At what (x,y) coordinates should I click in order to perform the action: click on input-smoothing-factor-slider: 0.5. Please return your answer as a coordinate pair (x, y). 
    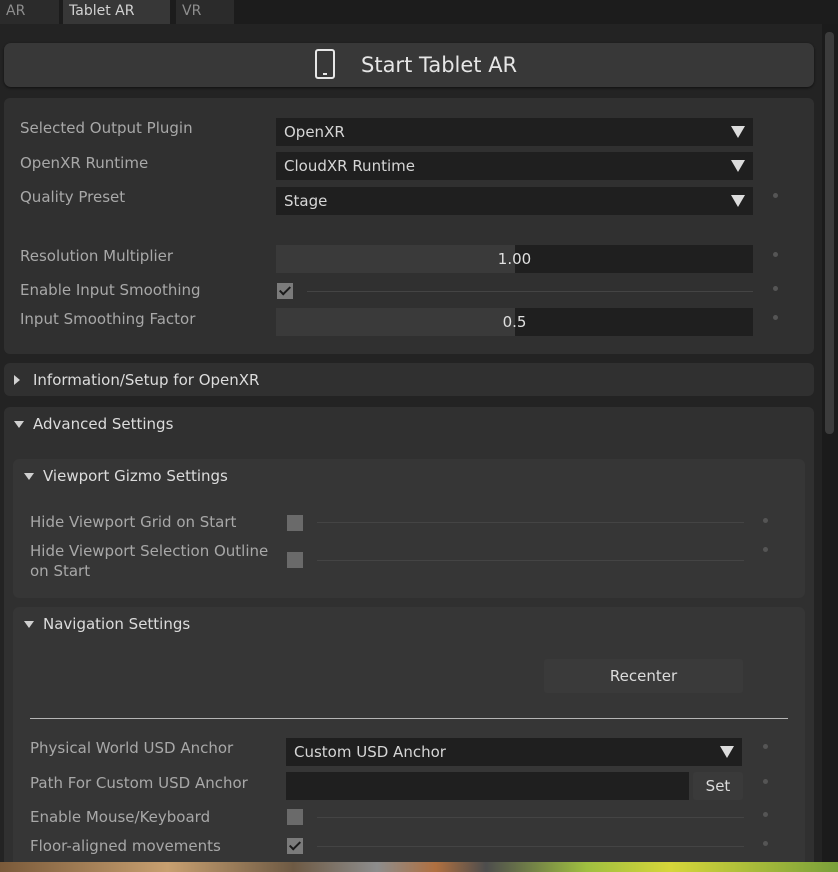
    Looking at the image, I should click on (514, 322).